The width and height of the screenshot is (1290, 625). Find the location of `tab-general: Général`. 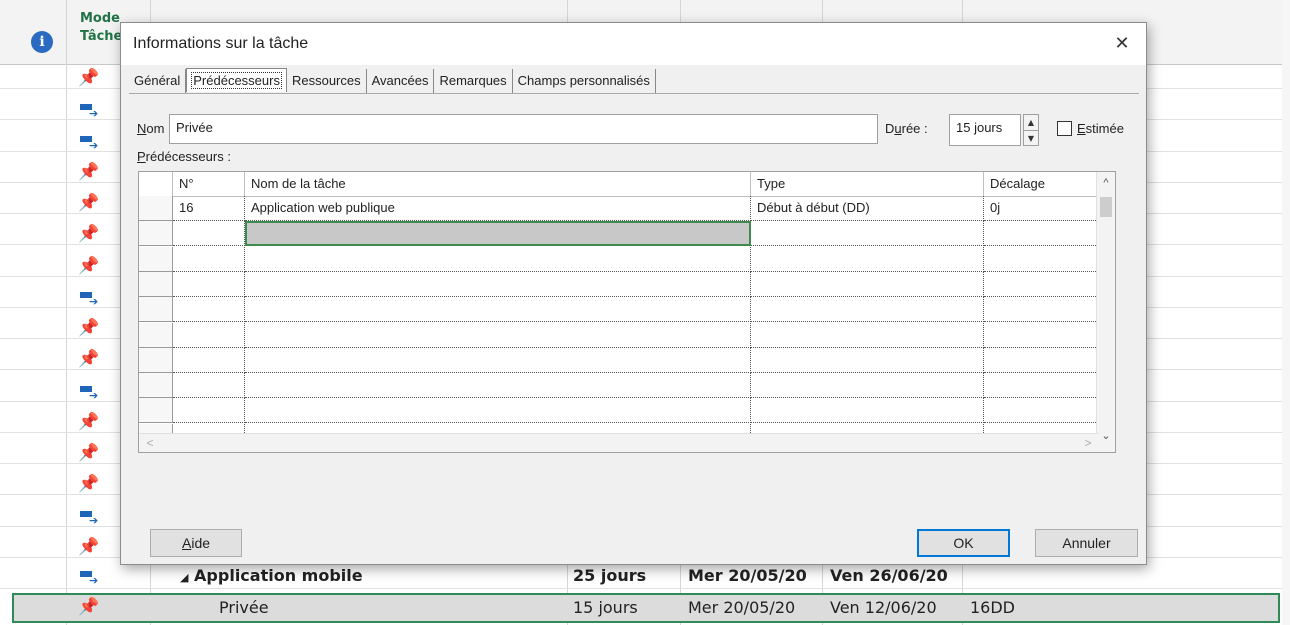

tab-general: Général is located at coordinates (158, 81).